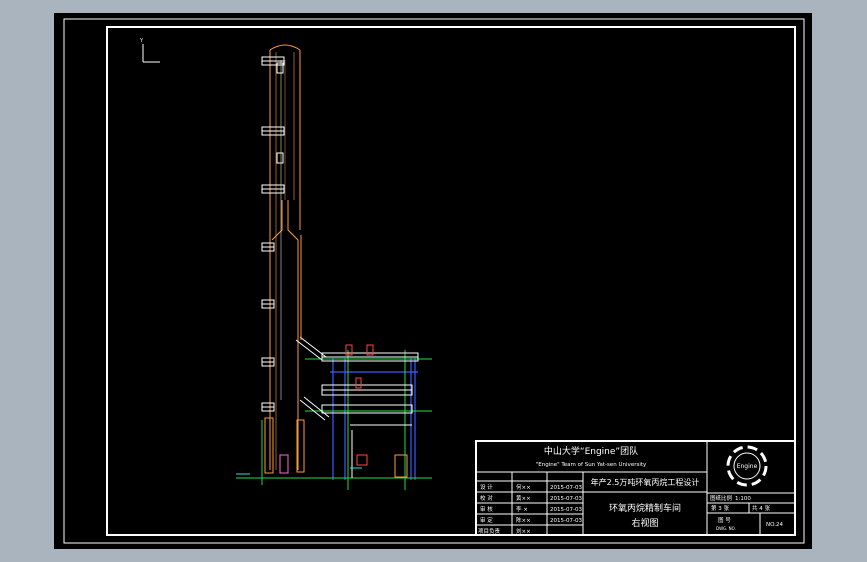 This screenshot has height=562, width=867. What do you see at coordinates (761, 508) in the screenshot?
I see `sheet-total: 共 4 张` at bounding box center [761, 508].